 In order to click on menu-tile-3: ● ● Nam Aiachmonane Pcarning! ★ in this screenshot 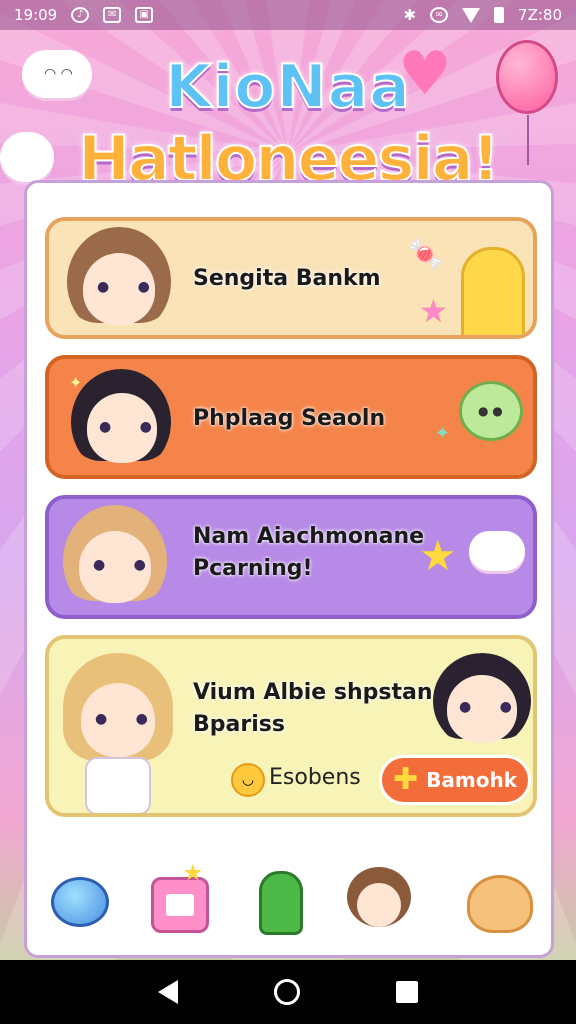, I will do `click(291, 557)`.